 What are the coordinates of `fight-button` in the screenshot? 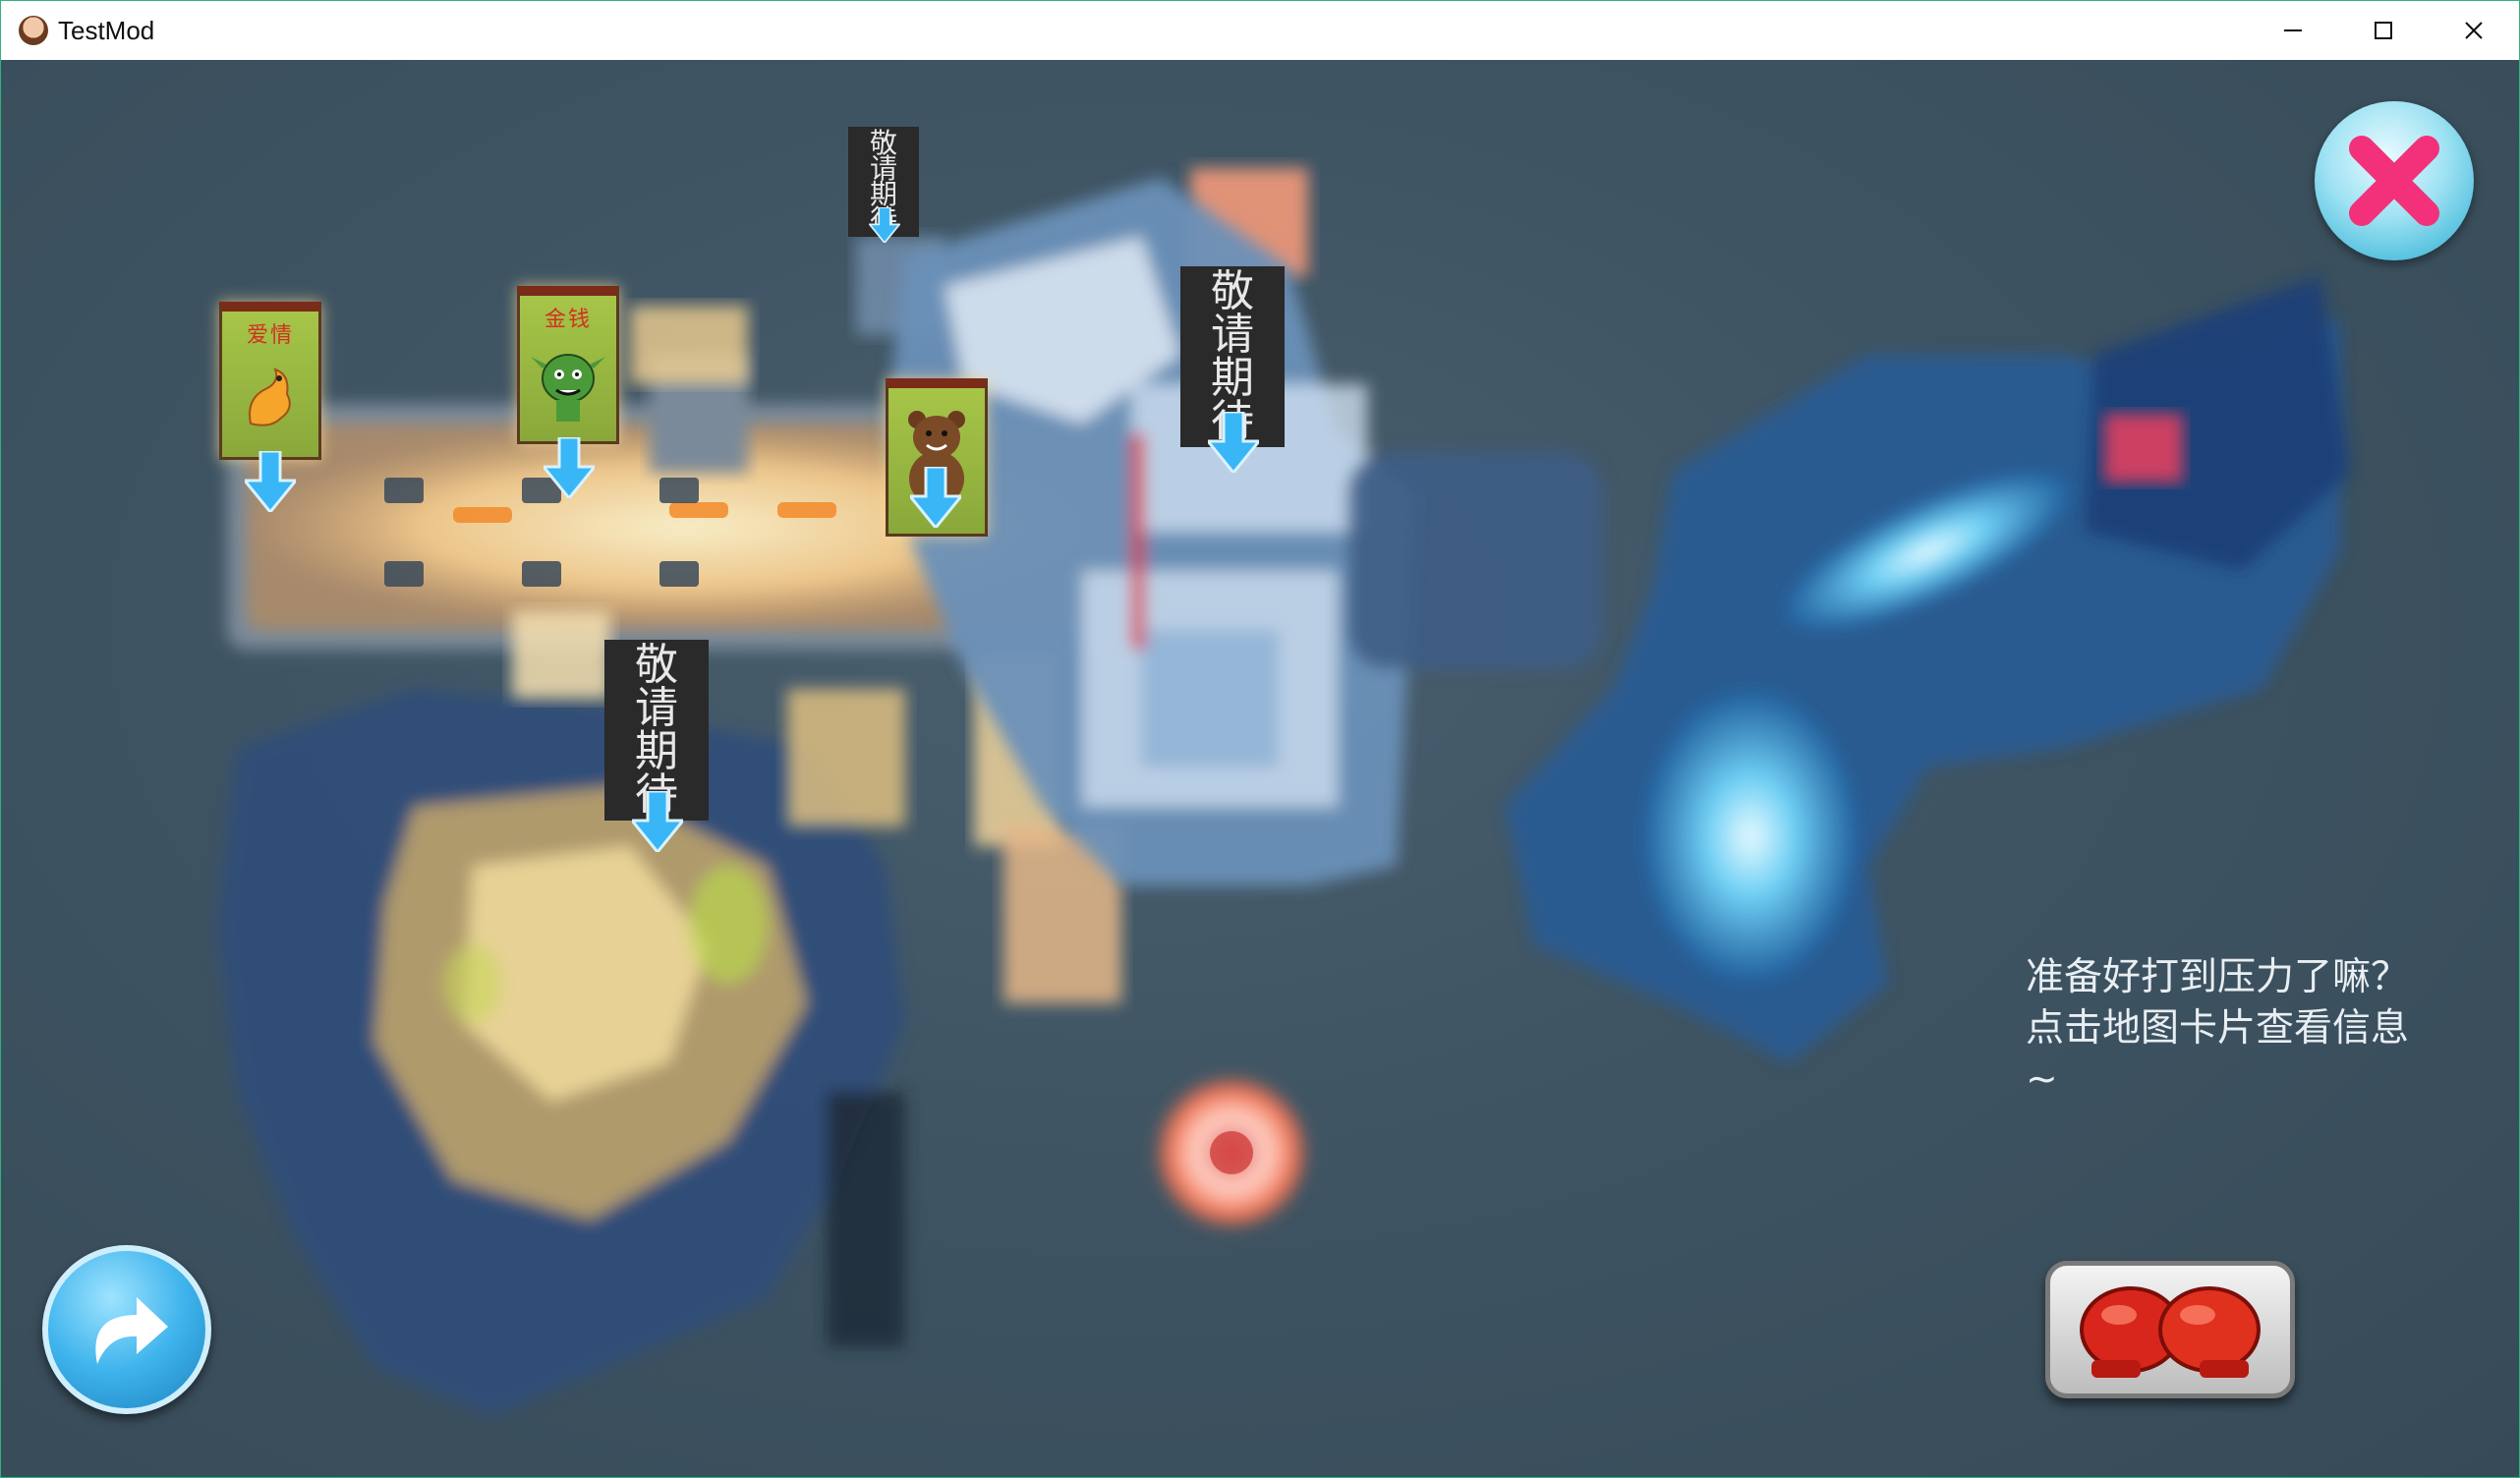 It's located at (2170, 1329).